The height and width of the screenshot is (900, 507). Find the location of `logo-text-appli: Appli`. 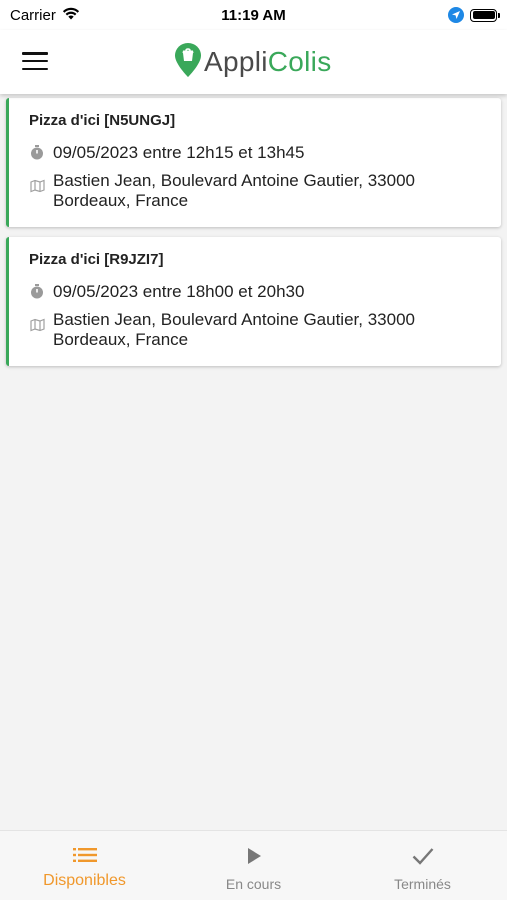

logo-text-appli: Appli is located at coordinates (236, 61).